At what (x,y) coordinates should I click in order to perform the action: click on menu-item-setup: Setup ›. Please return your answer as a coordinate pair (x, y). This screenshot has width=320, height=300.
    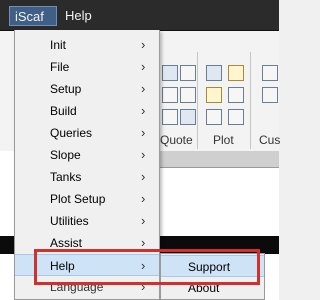
    Looking at the image, I should click on (87, 89).